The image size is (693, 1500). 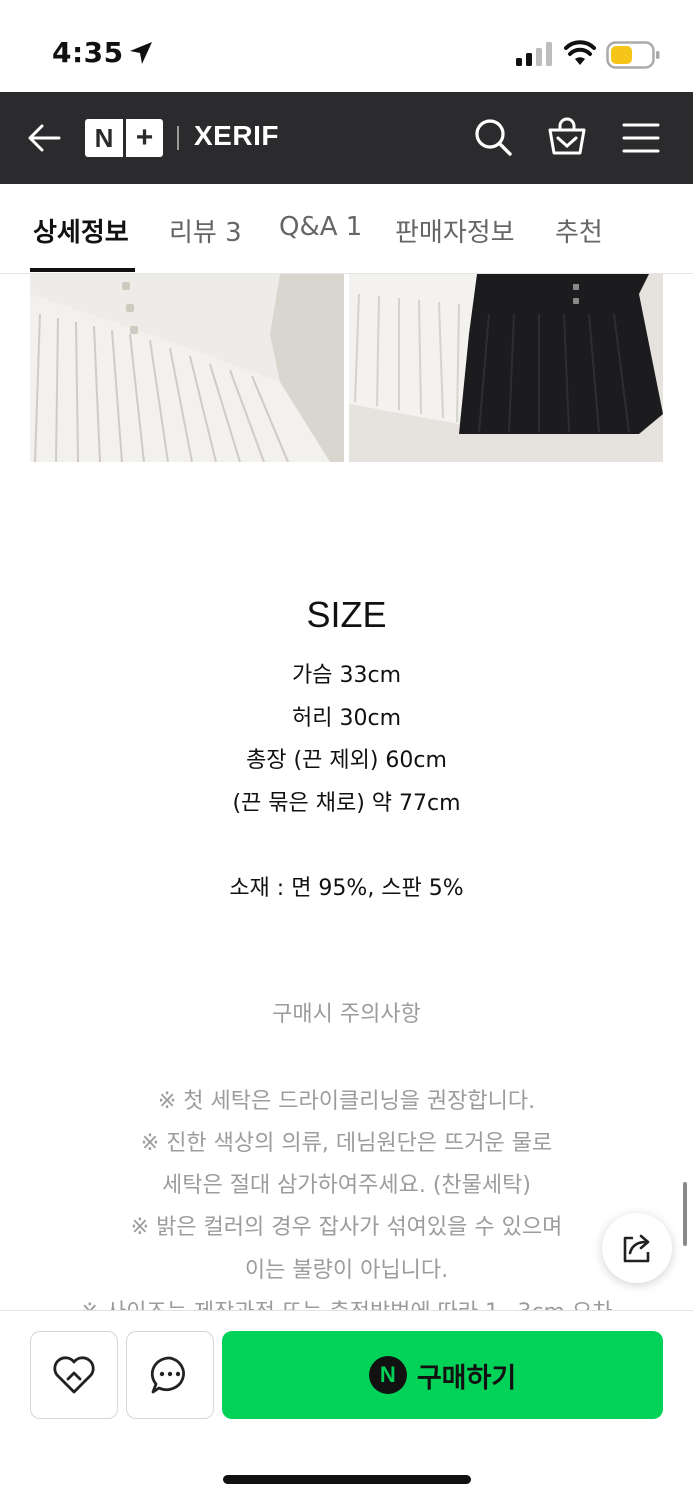 I want to click on logo-plus: +, so click(x=144, y=137).